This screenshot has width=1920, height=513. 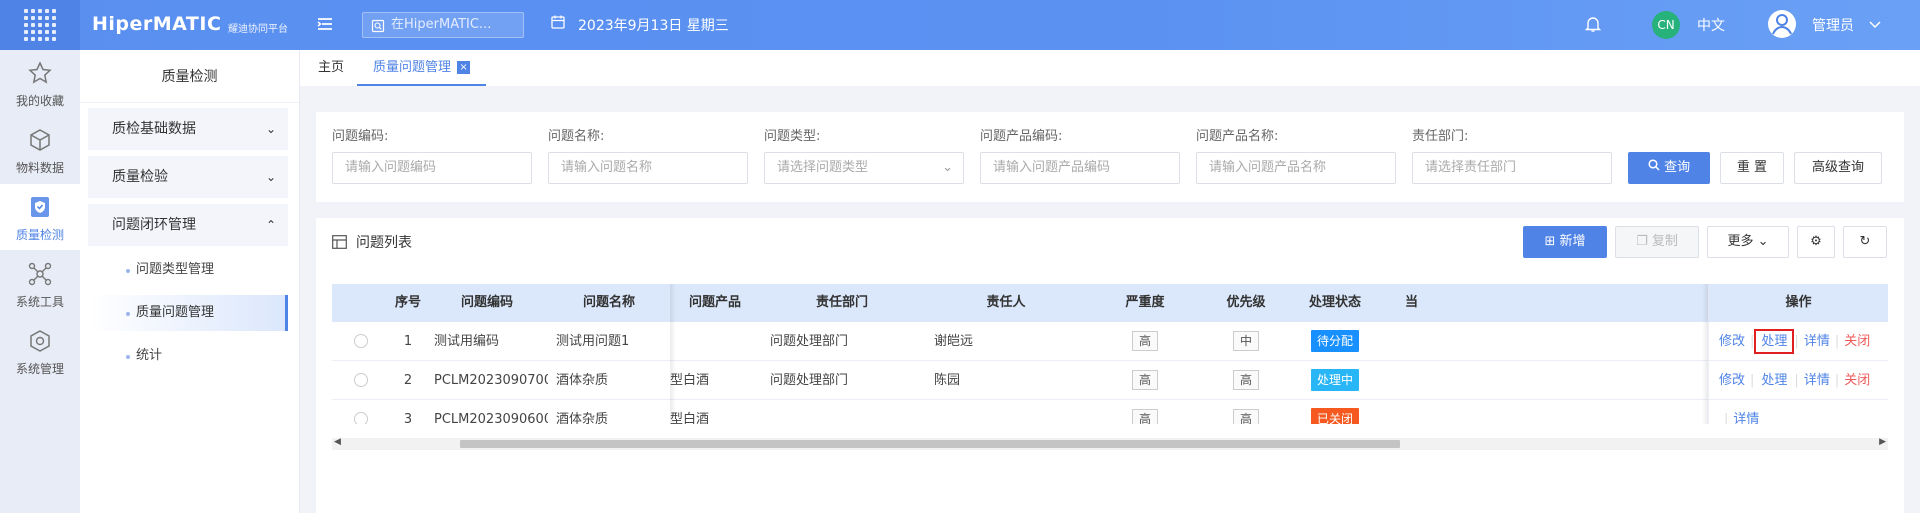 I want to click on nav-item-quality-check: 质量检测, so click(x=40, y=217).